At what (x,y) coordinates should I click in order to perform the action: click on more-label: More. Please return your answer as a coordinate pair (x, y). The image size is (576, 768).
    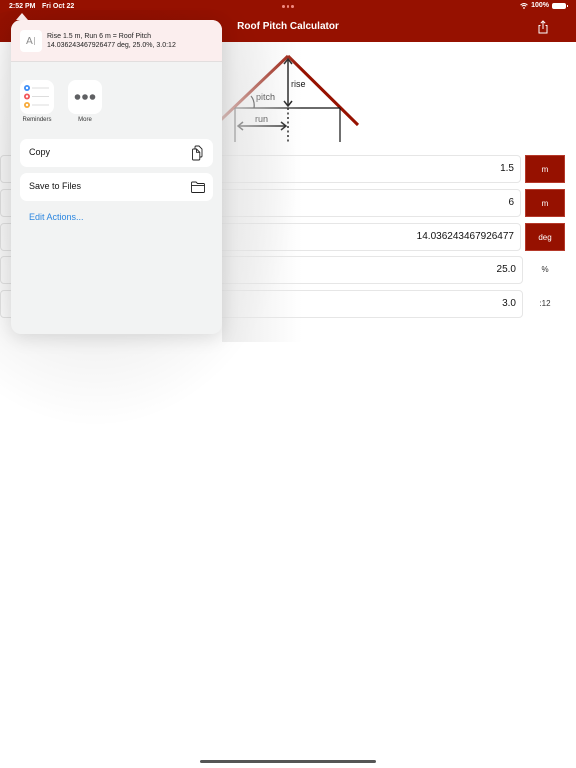
    Looking at the image, I should click on (85, 120).